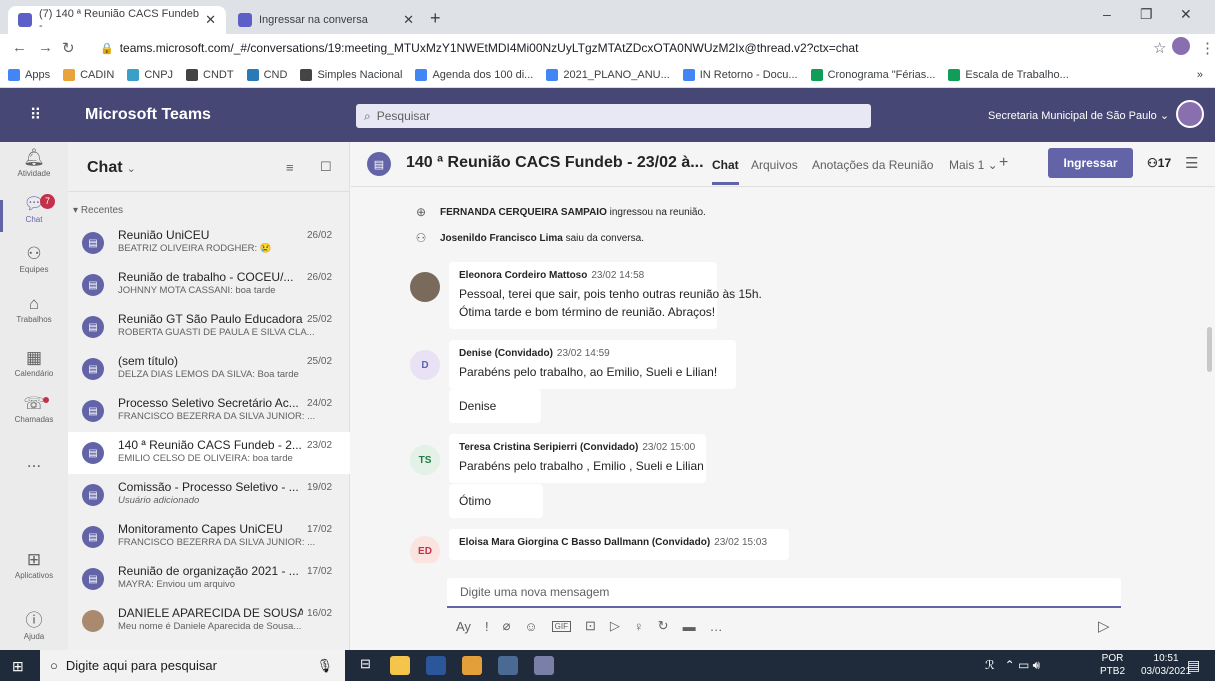  I want to click on teams-app-icon, so click(508, 665).